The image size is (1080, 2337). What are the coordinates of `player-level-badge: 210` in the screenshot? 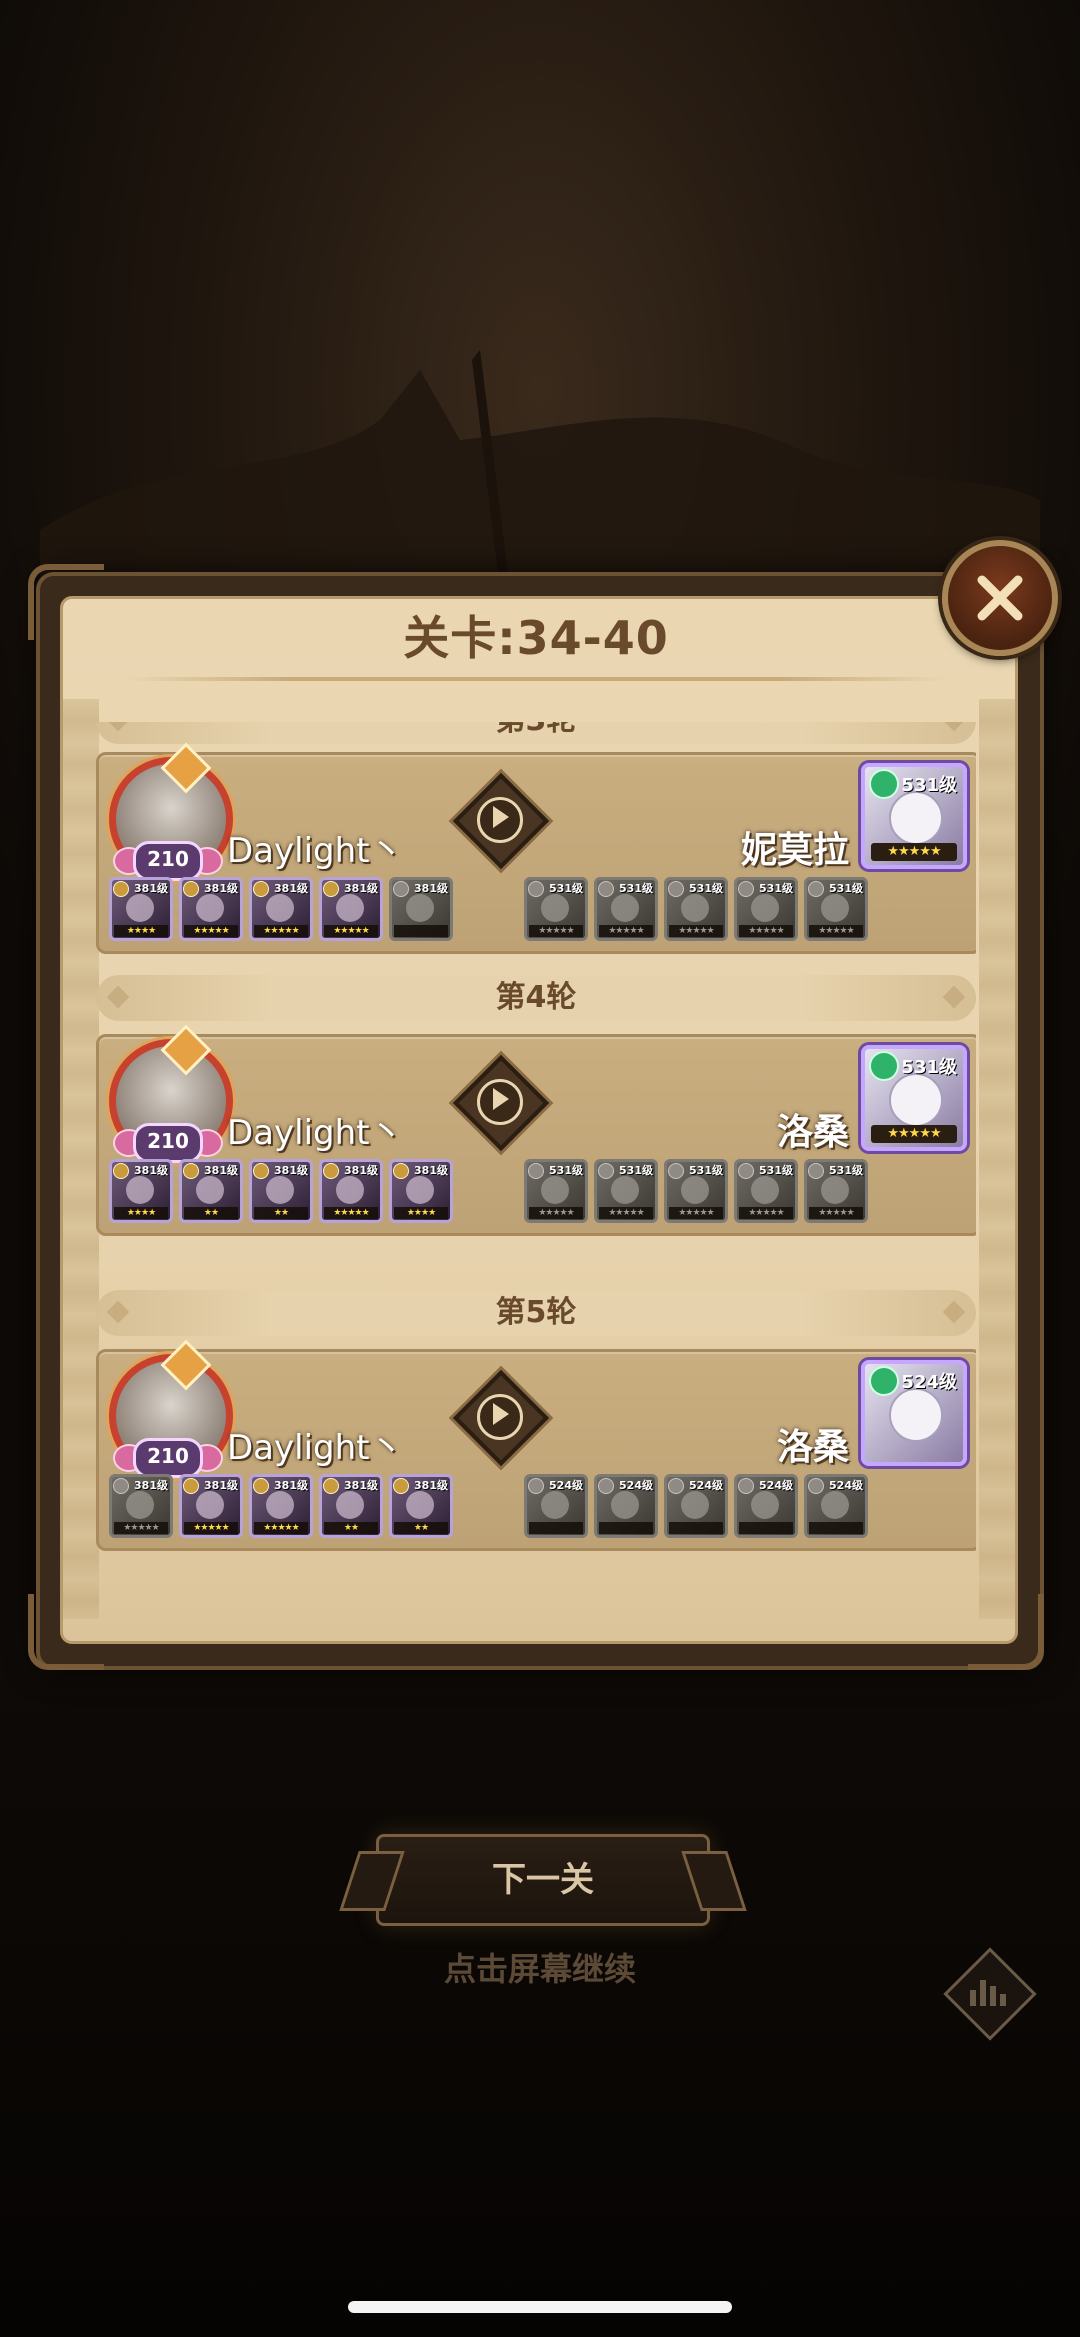 It's located at (168, 861).